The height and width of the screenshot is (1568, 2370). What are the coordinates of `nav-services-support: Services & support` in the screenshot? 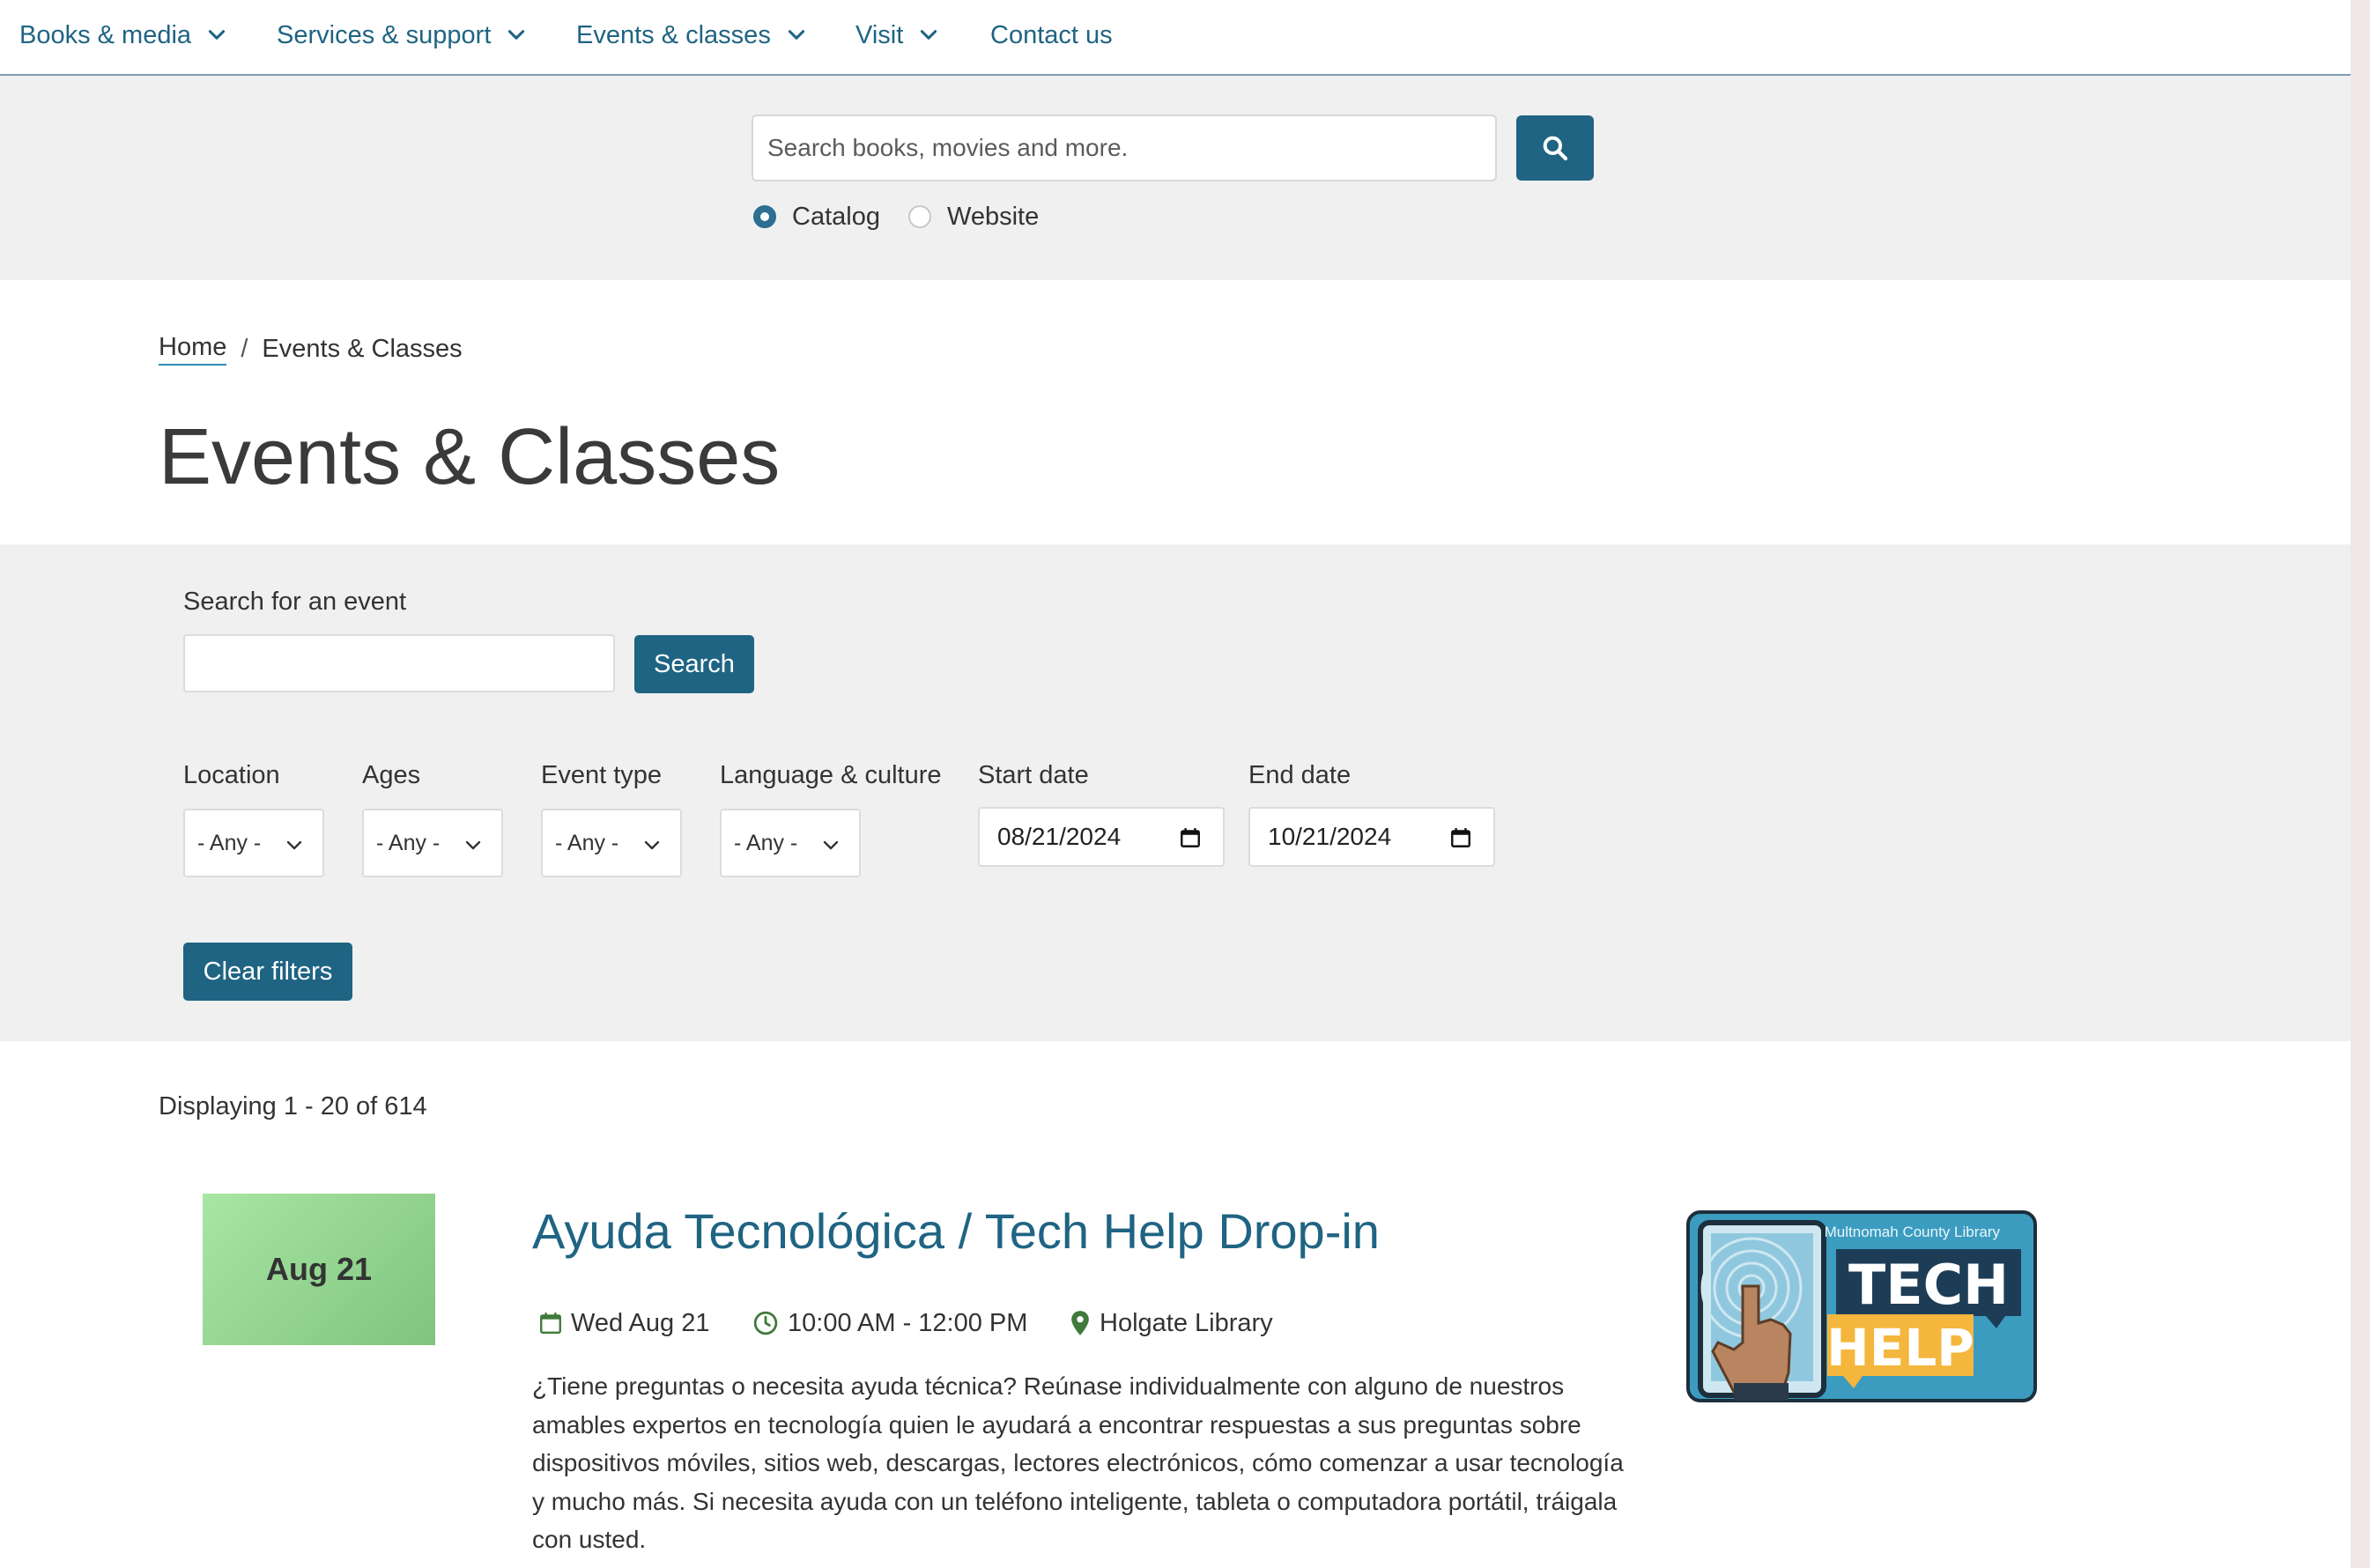 It's located at (402, 35).